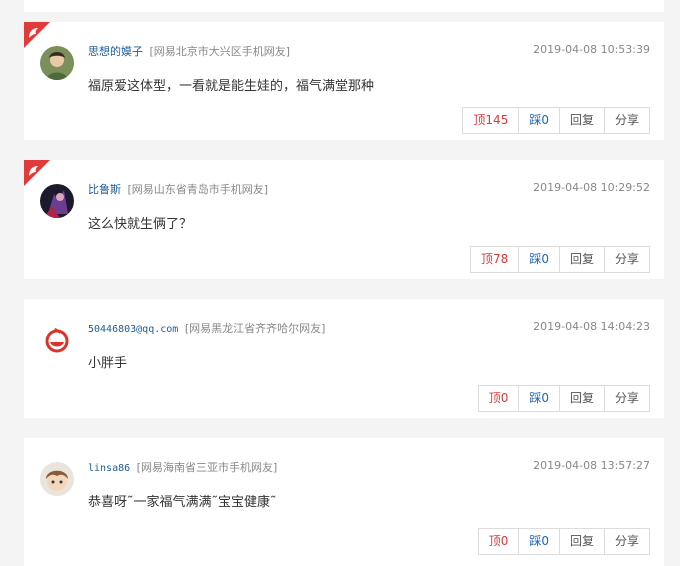 This screenshot has height=566, width=680. I want to click on user-location: [网易黑龙江省齐齐哈尔网友], so click(255, 328).